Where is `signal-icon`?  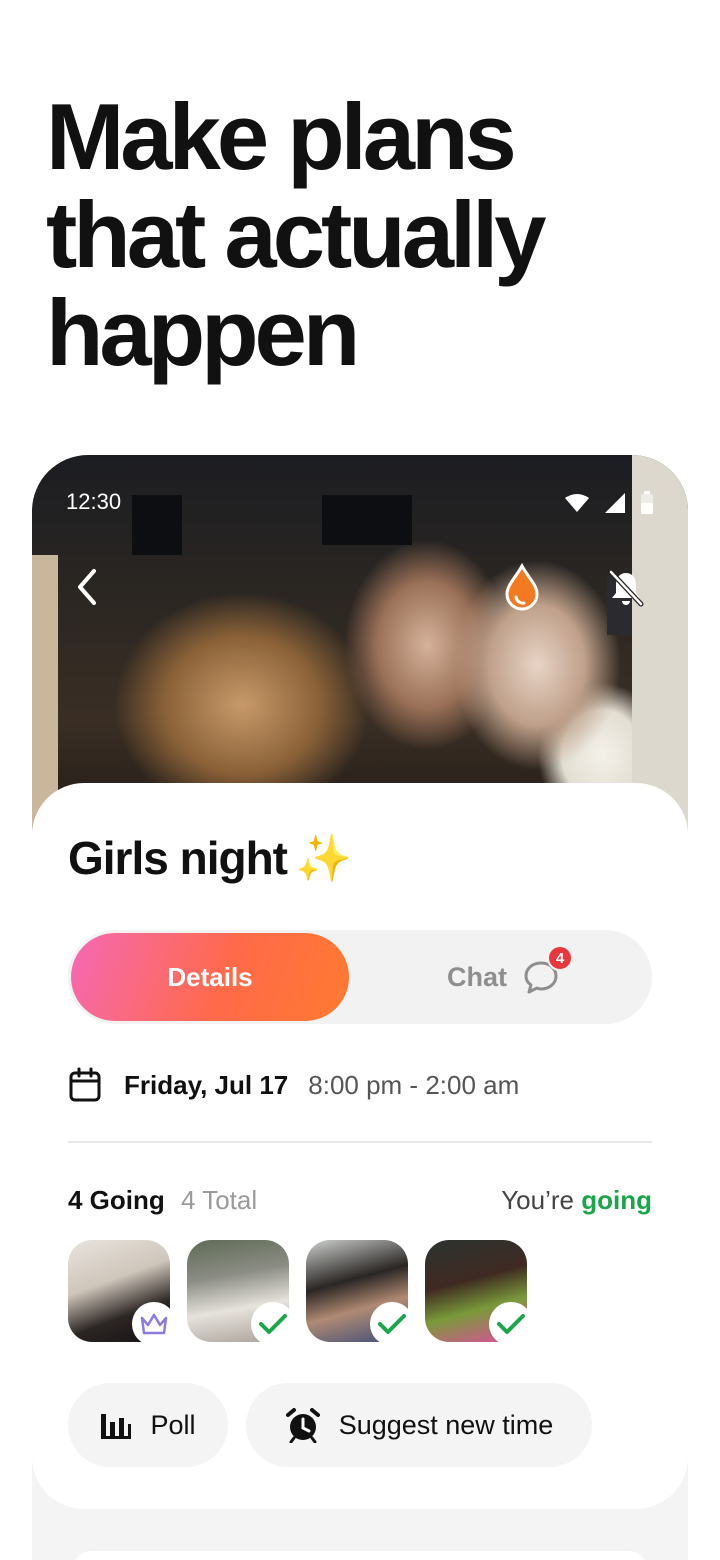 signal-icon is located at coordinates (615, 503).